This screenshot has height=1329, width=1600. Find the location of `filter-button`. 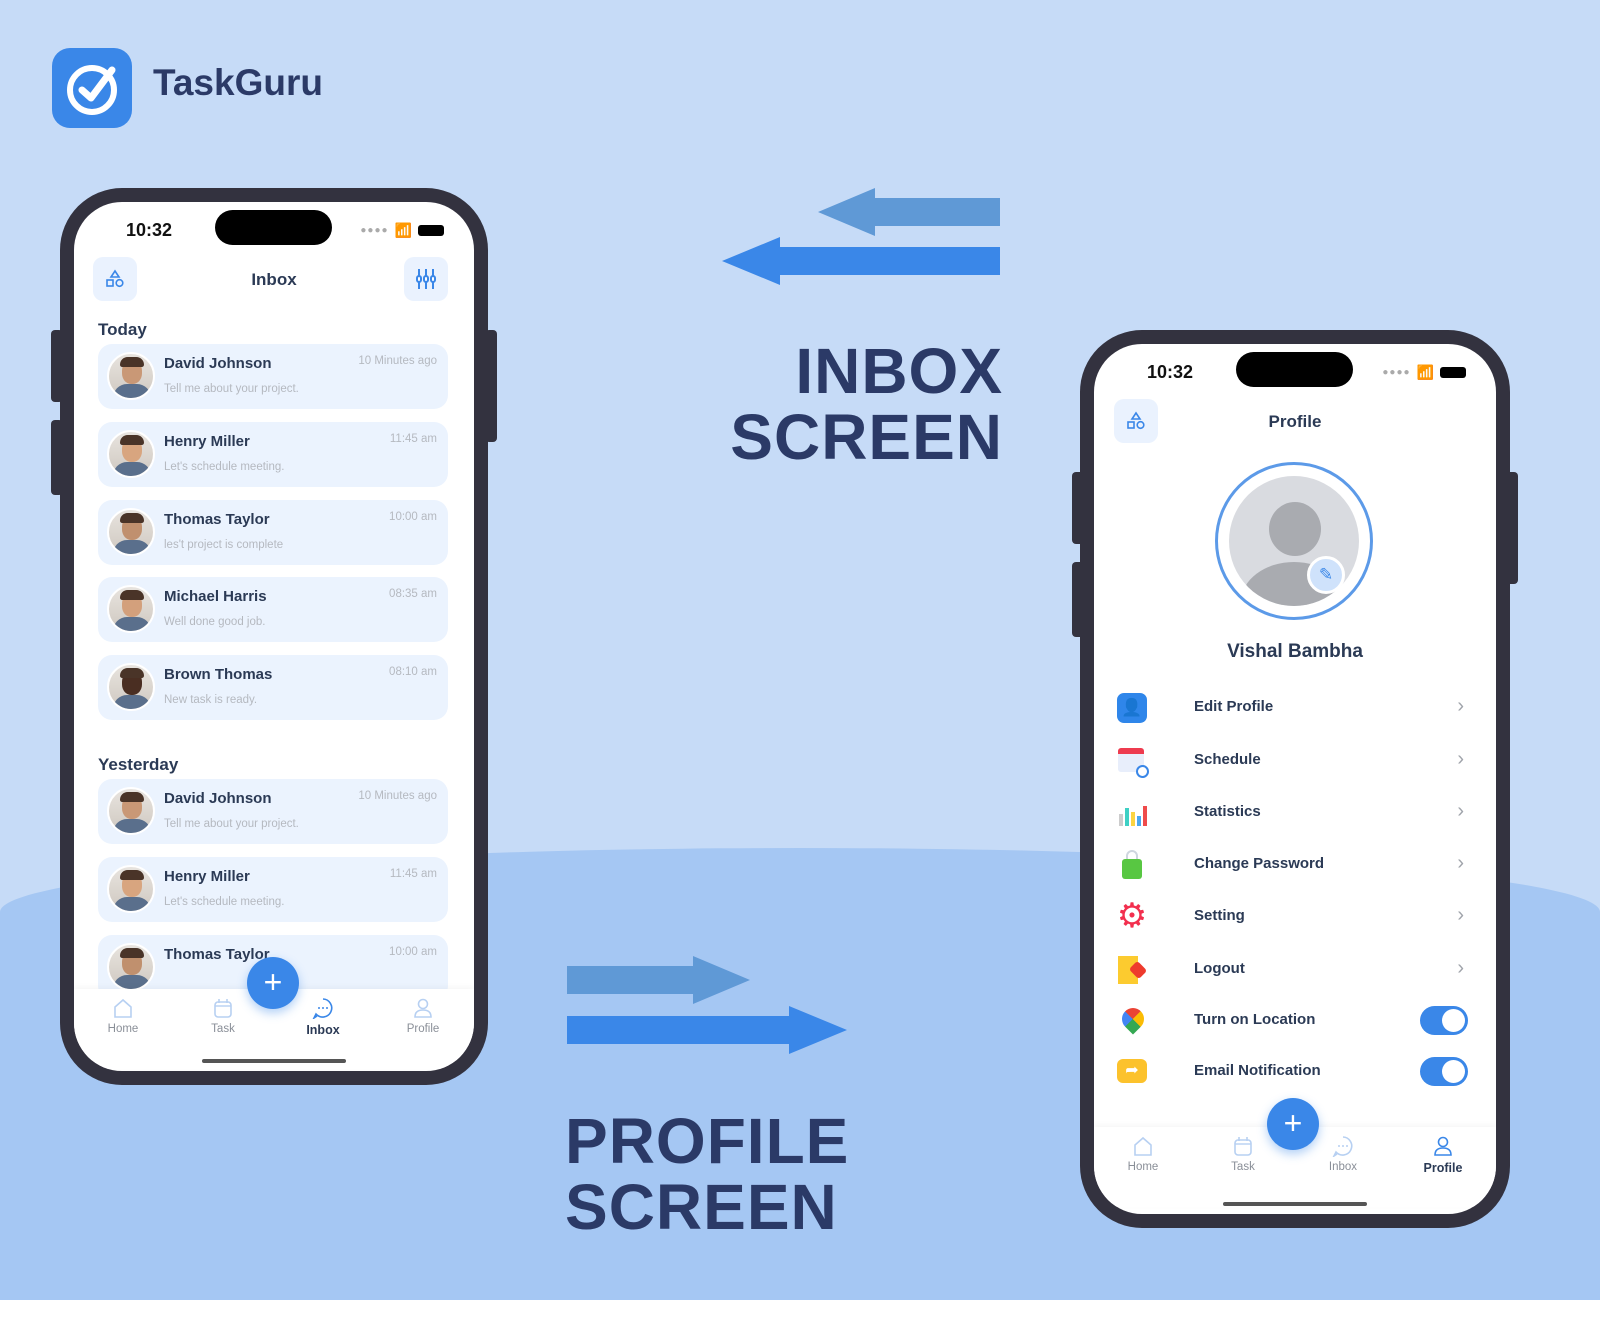

filter-button is located at coordinates (426, 279).